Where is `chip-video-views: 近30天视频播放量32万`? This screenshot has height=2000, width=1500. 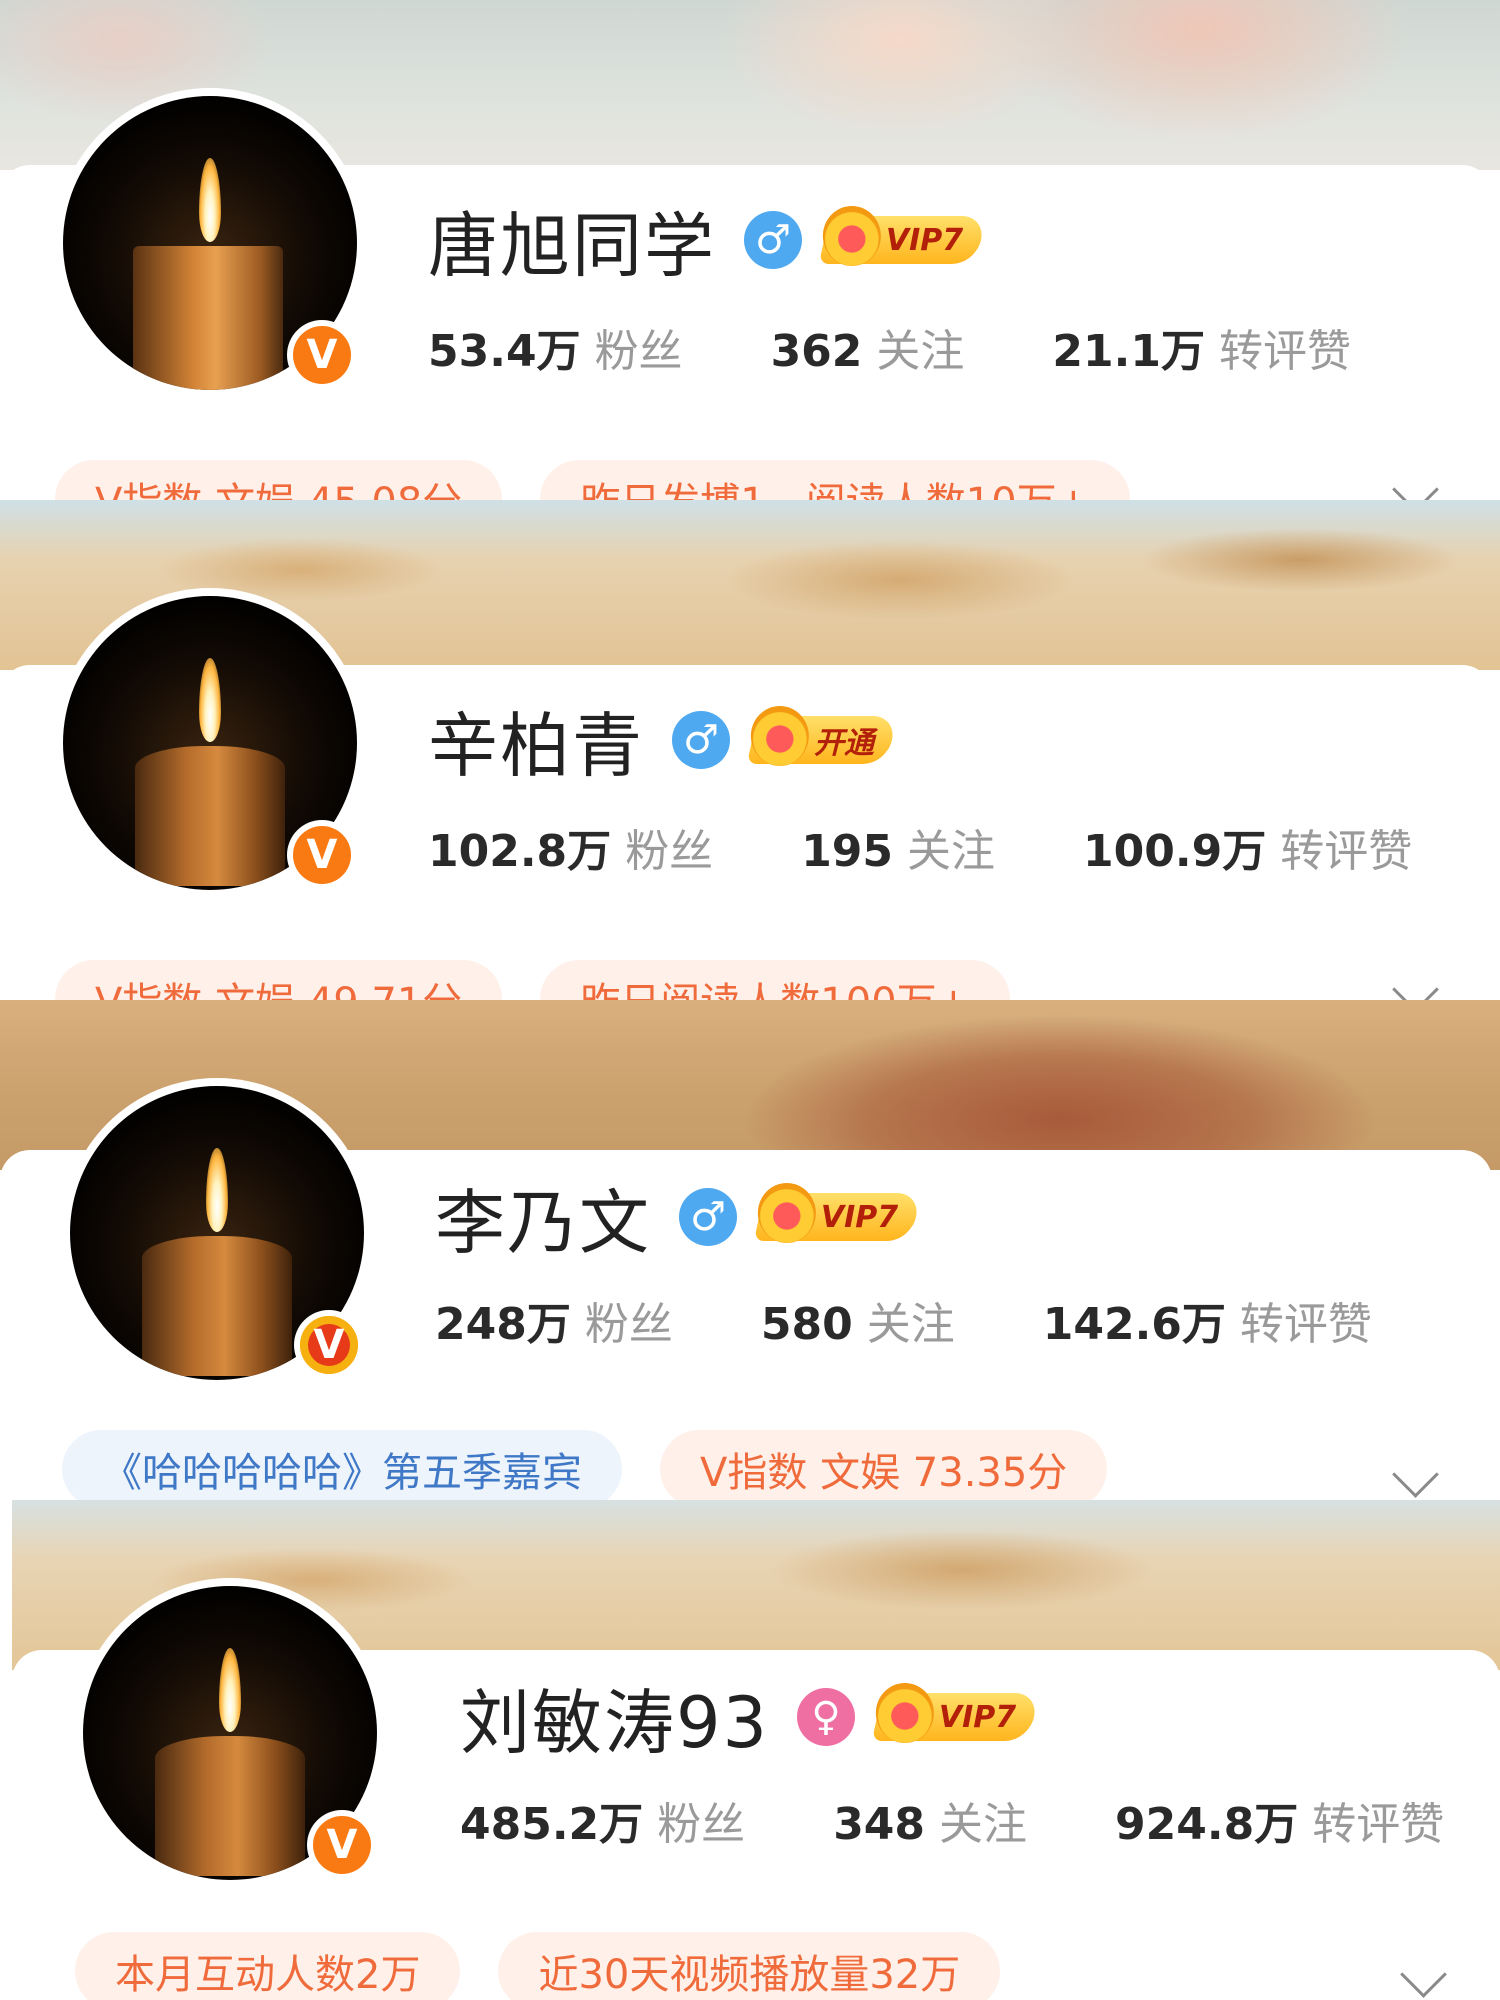 chip-video-views: 近30天视频播放量32万 is located at coordinates (749, 1966).